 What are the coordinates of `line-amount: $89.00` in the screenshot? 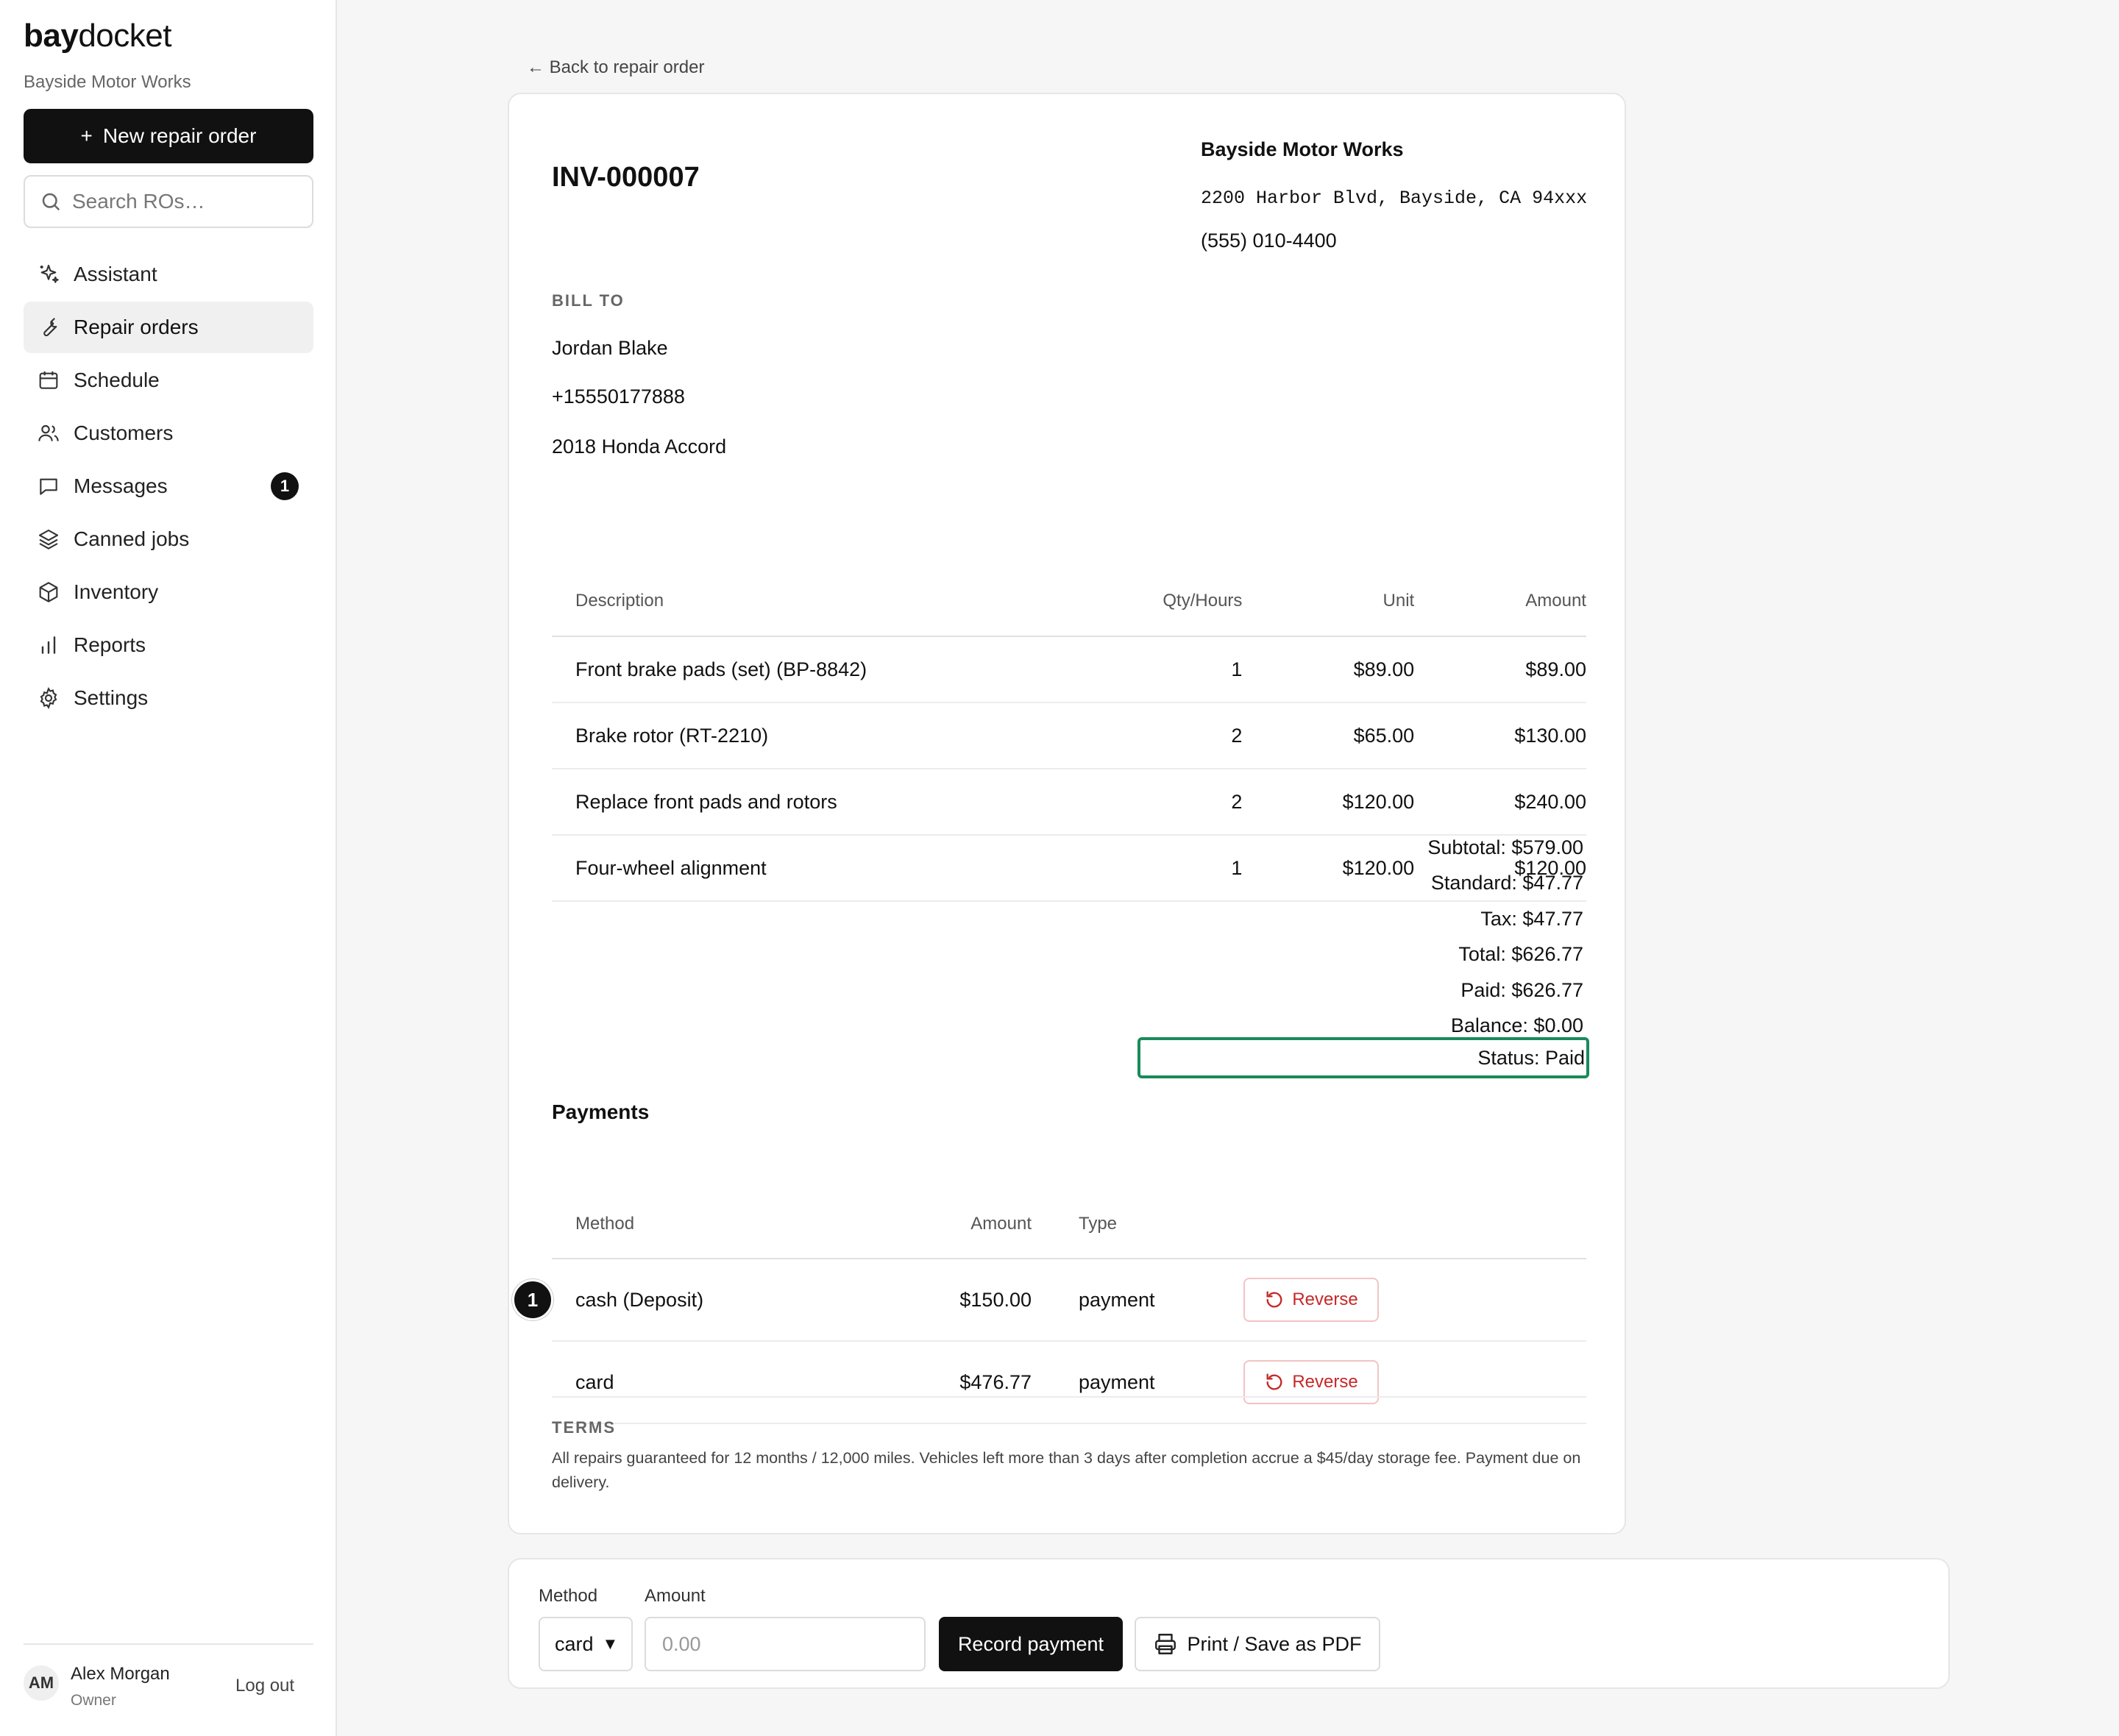 It's located at (1556, 669).